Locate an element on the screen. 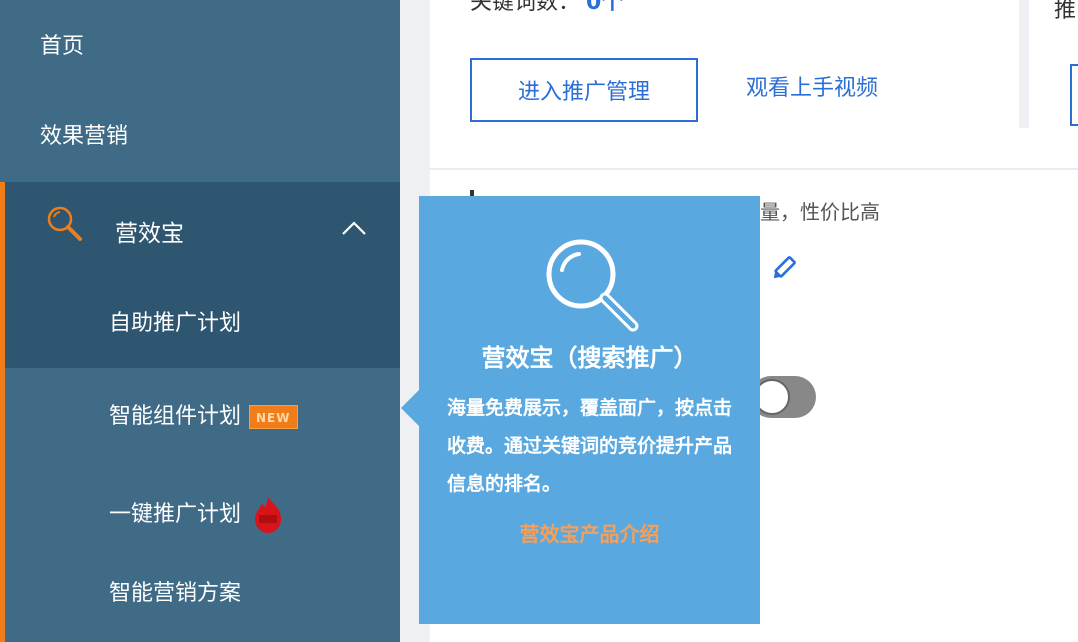 The width and height of the screenshot is (1078, 642). watch-tutorial-video-link: 观看上手视频 is located at coordinates (812, 89).